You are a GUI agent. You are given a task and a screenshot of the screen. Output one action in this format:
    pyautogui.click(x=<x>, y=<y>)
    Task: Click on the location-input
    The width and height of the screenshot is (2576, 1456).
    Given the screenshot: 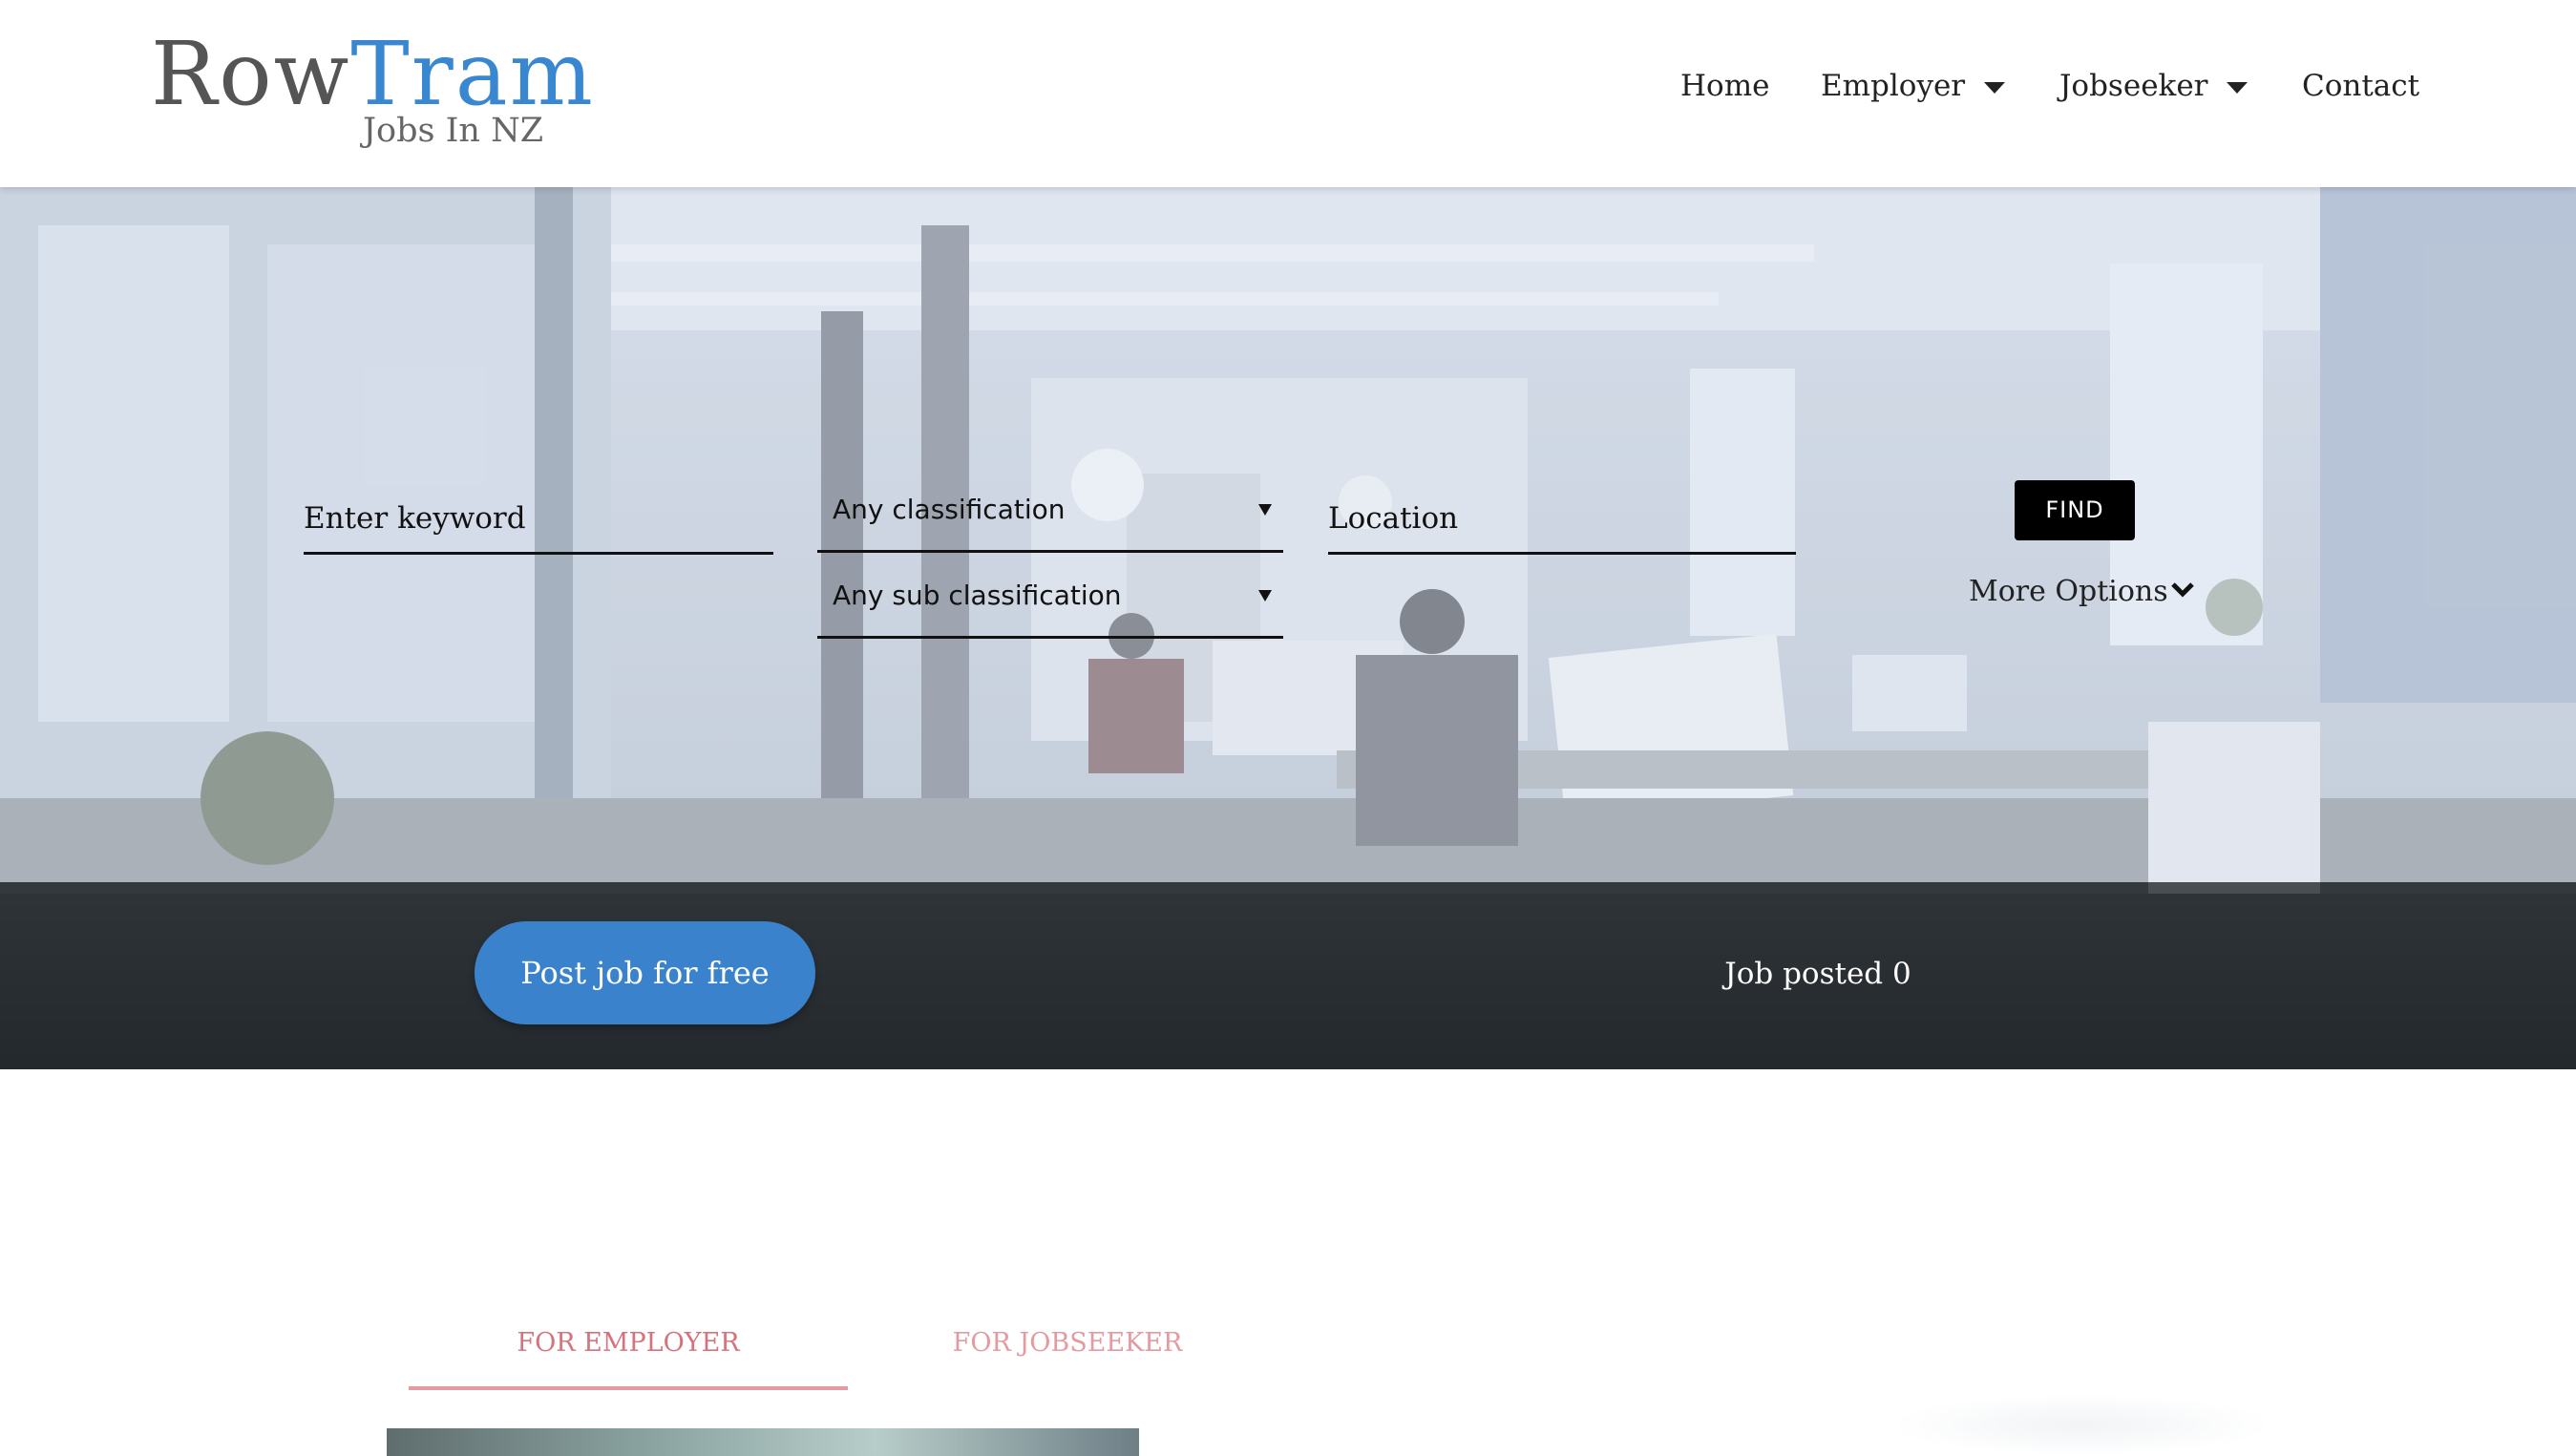 What is the action you would take?
    pyautogui.click(x=1562, y=518)
    